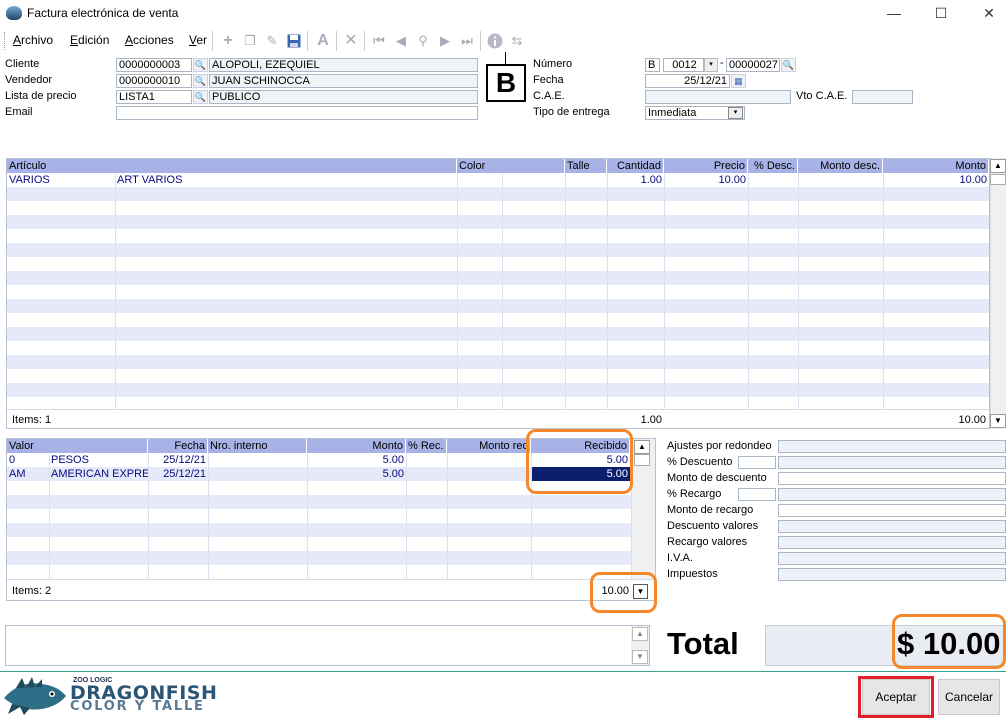  I want to click on col-desc: % Desc., so click(773, 166).